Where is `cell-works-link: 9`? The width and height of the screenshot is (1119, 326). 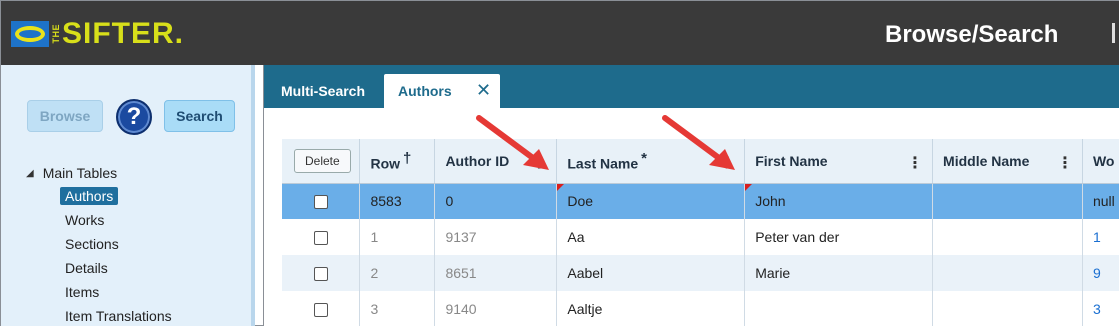 cell-works-link: 9 is located at coordinates (1100, 273).